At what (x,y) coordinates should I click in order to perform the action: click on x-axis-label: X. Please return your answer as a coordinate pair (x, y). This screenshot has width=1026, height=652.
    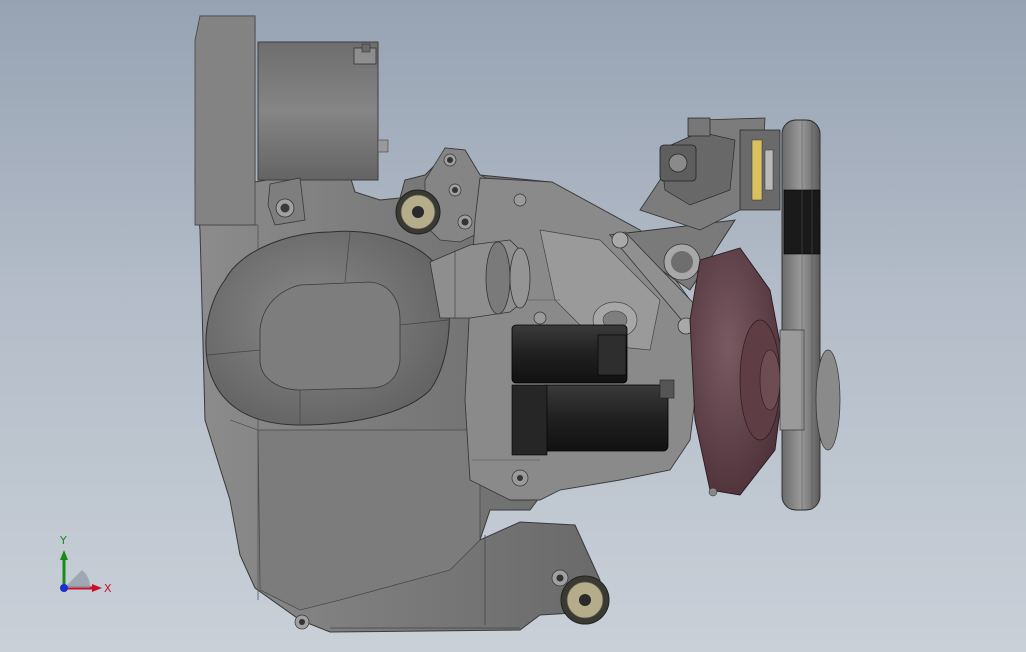
    Looking at the image, I should click on (108, 588).